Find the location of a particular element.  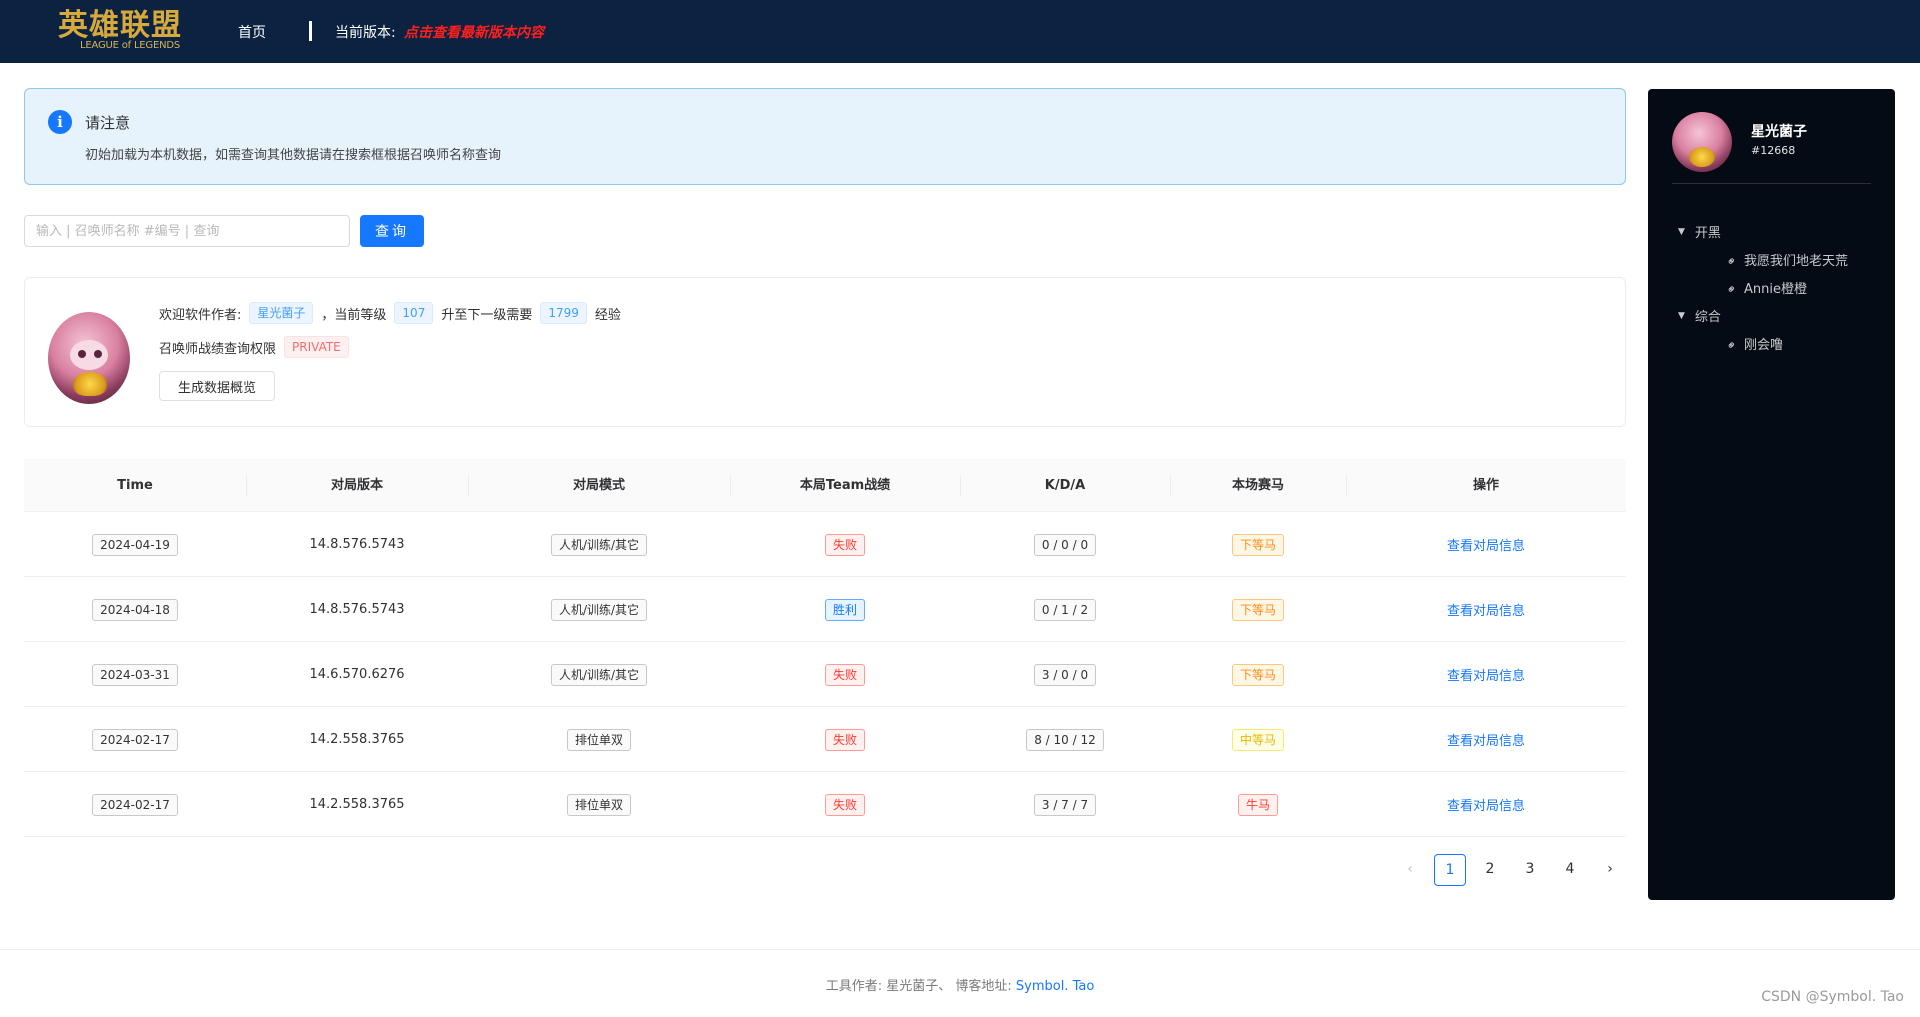

match-result: 胜利 is located at coordinates (844, 609).